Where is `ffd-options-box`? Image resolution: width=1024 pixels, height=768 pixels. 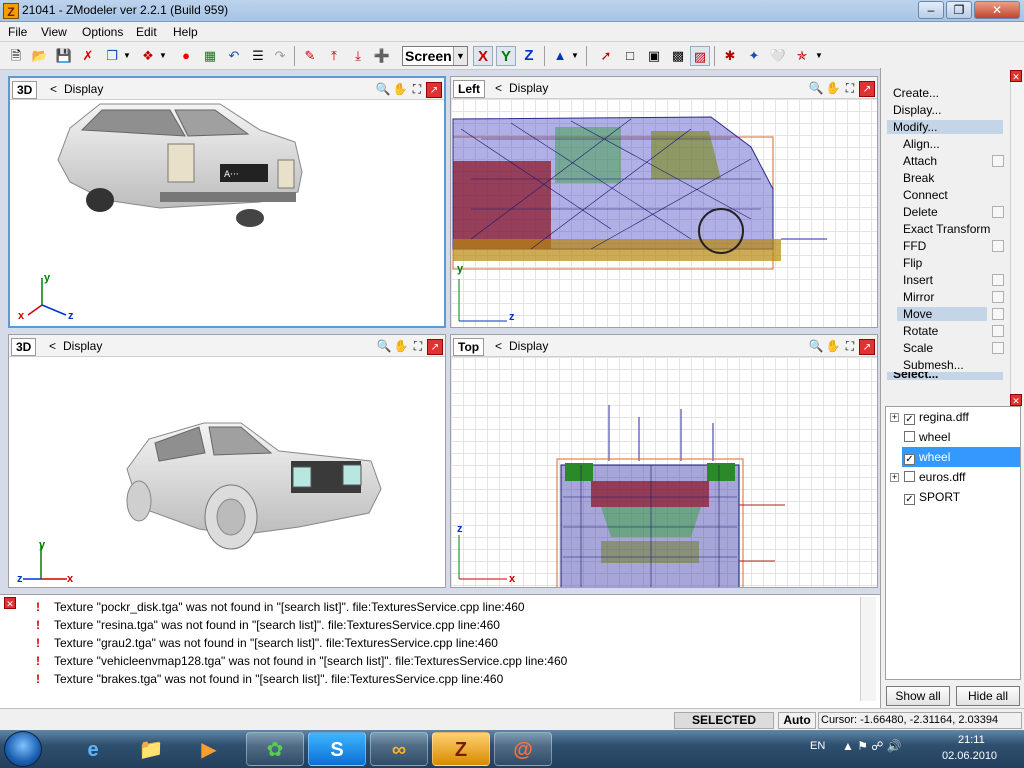
ffd-options-box is located at coordinates (998, 246).